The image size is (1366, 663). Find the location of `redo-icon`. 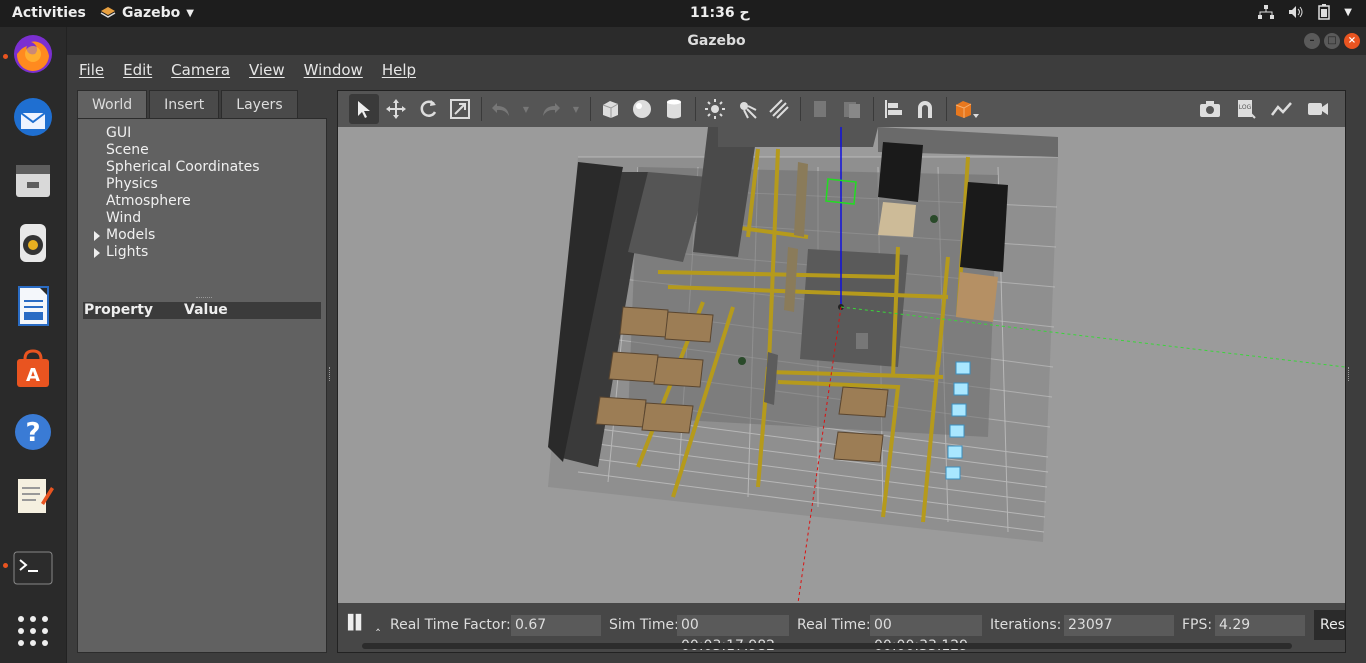

redo-icon is located at coordinates (551, 109).